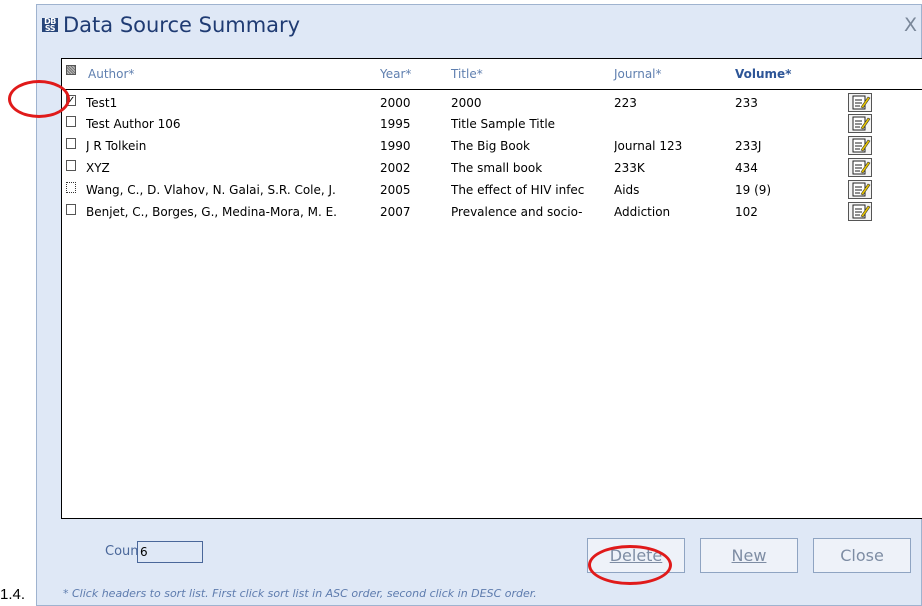  I want to click on cell-volume: 19 (9), so click(753, 190).